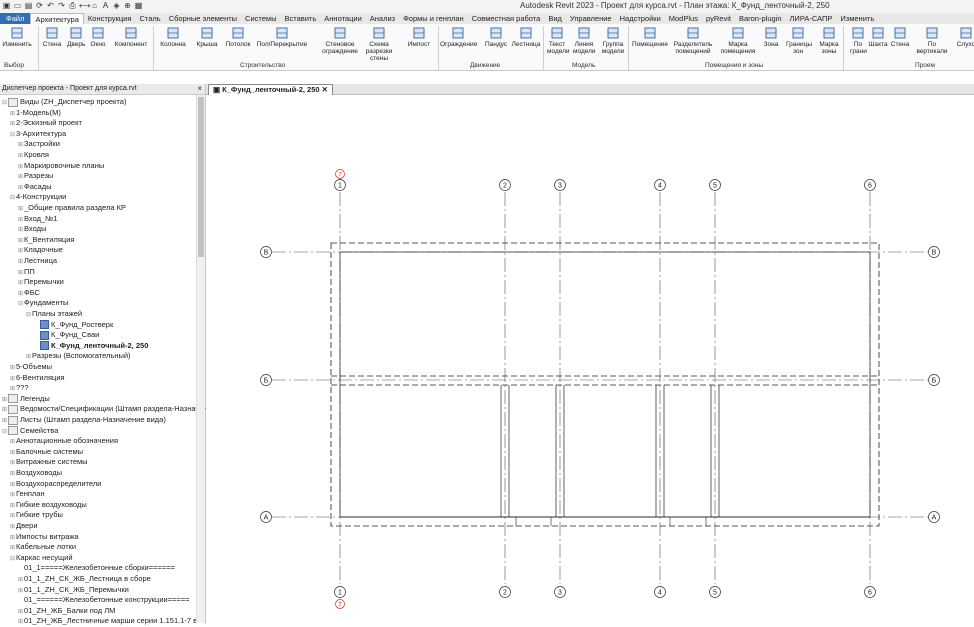 This screenshot has height=627, width=974. What do you see at coordinates (41, 558) in the screenshot?
I see `browser-item: ⊟Каркас несущий` at bounding box center [41, 558].